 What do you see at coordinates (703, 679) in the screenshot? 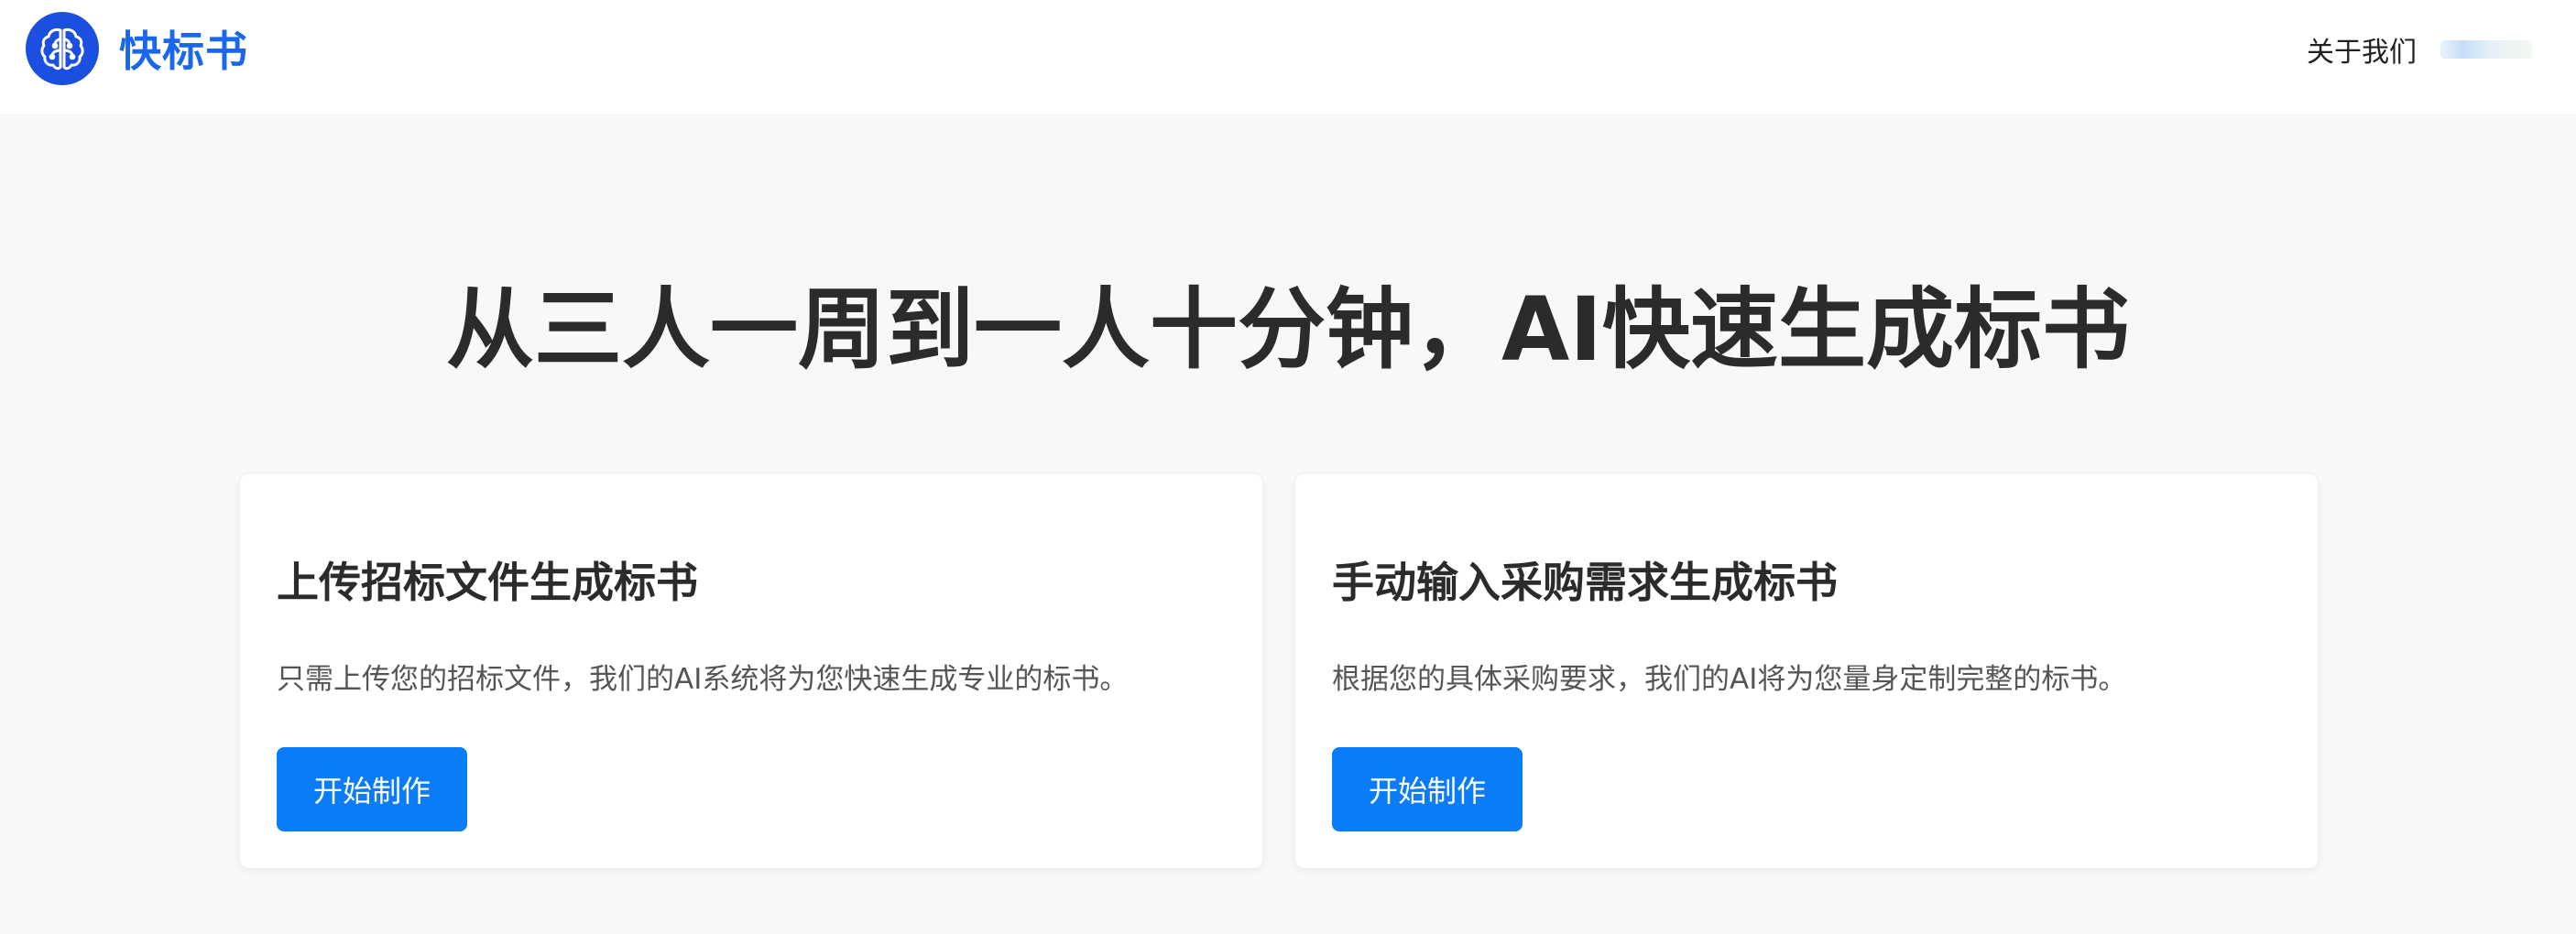
I see `card-description: 只需上传您的招标文件，我们的AI系统将为您快速生成专业的标书。` at bounding box center [703, 679].